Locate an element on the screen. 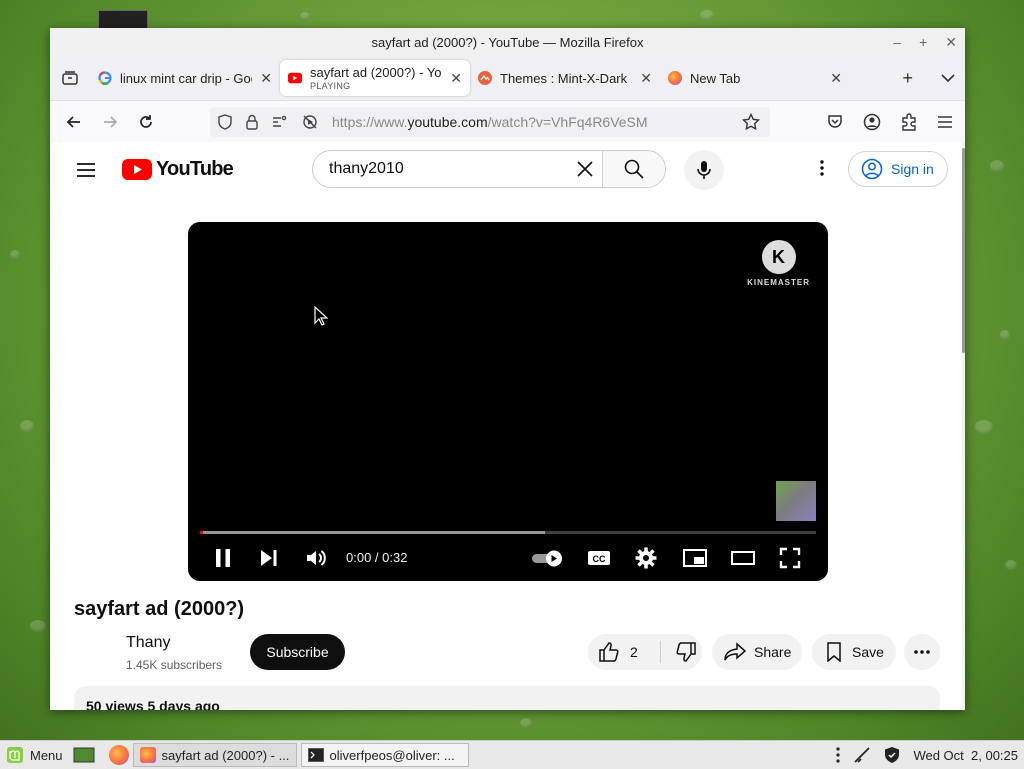 This screenshot has width=1024, height=769. dislike-button is located at coordinates (679, 652).